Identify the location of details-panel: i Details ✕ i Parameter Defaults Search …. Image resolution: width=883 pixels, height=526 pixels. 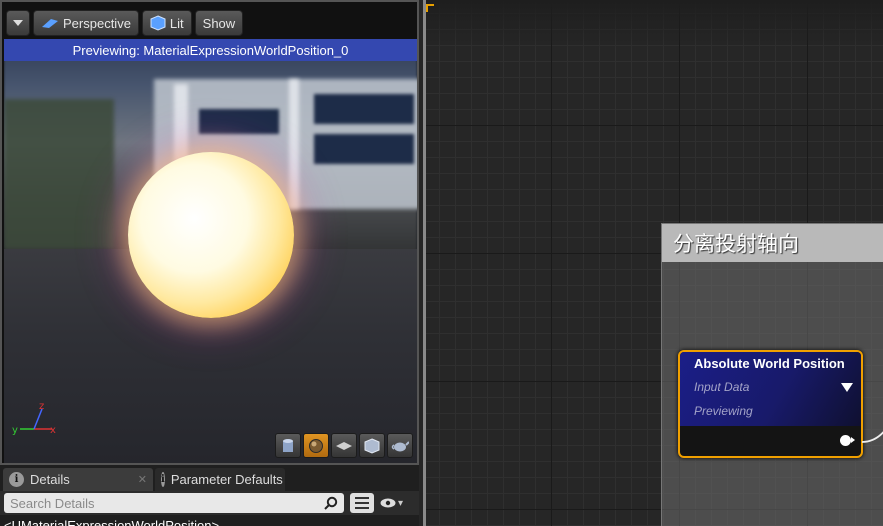
(209, 495).